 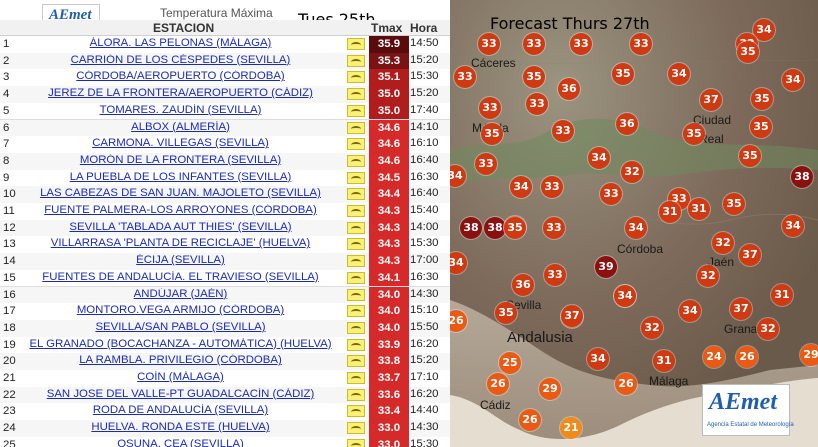 I want to click on hour-cell: 15:50, so click(x=424, y=326).